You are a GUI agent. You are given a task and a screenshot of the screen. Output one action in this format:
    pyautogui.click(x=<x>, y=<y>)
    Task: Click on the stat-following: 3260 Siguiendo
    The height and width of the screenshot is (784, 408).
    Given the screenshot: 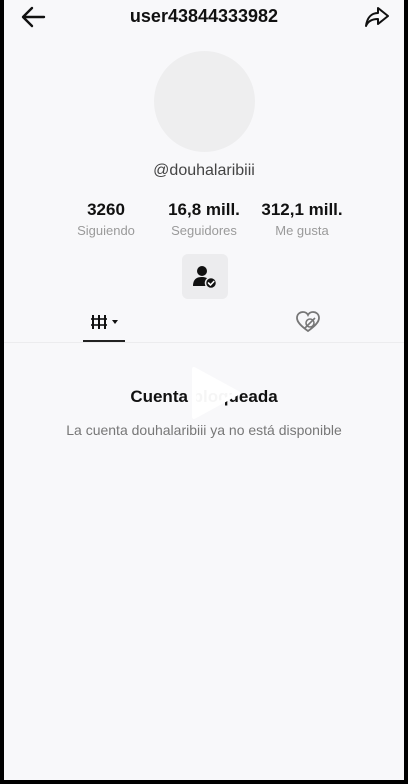 What is the action you would take?
    pyautogui.click(x=106, y=221)
    